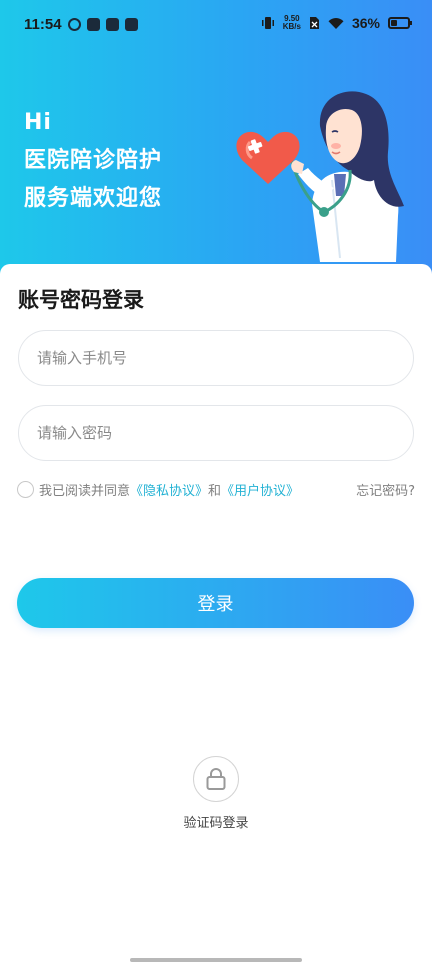  What do you see at coordinates (225, 433) in the screenshot?
I see `password-input` at bounding box center [225, 433].